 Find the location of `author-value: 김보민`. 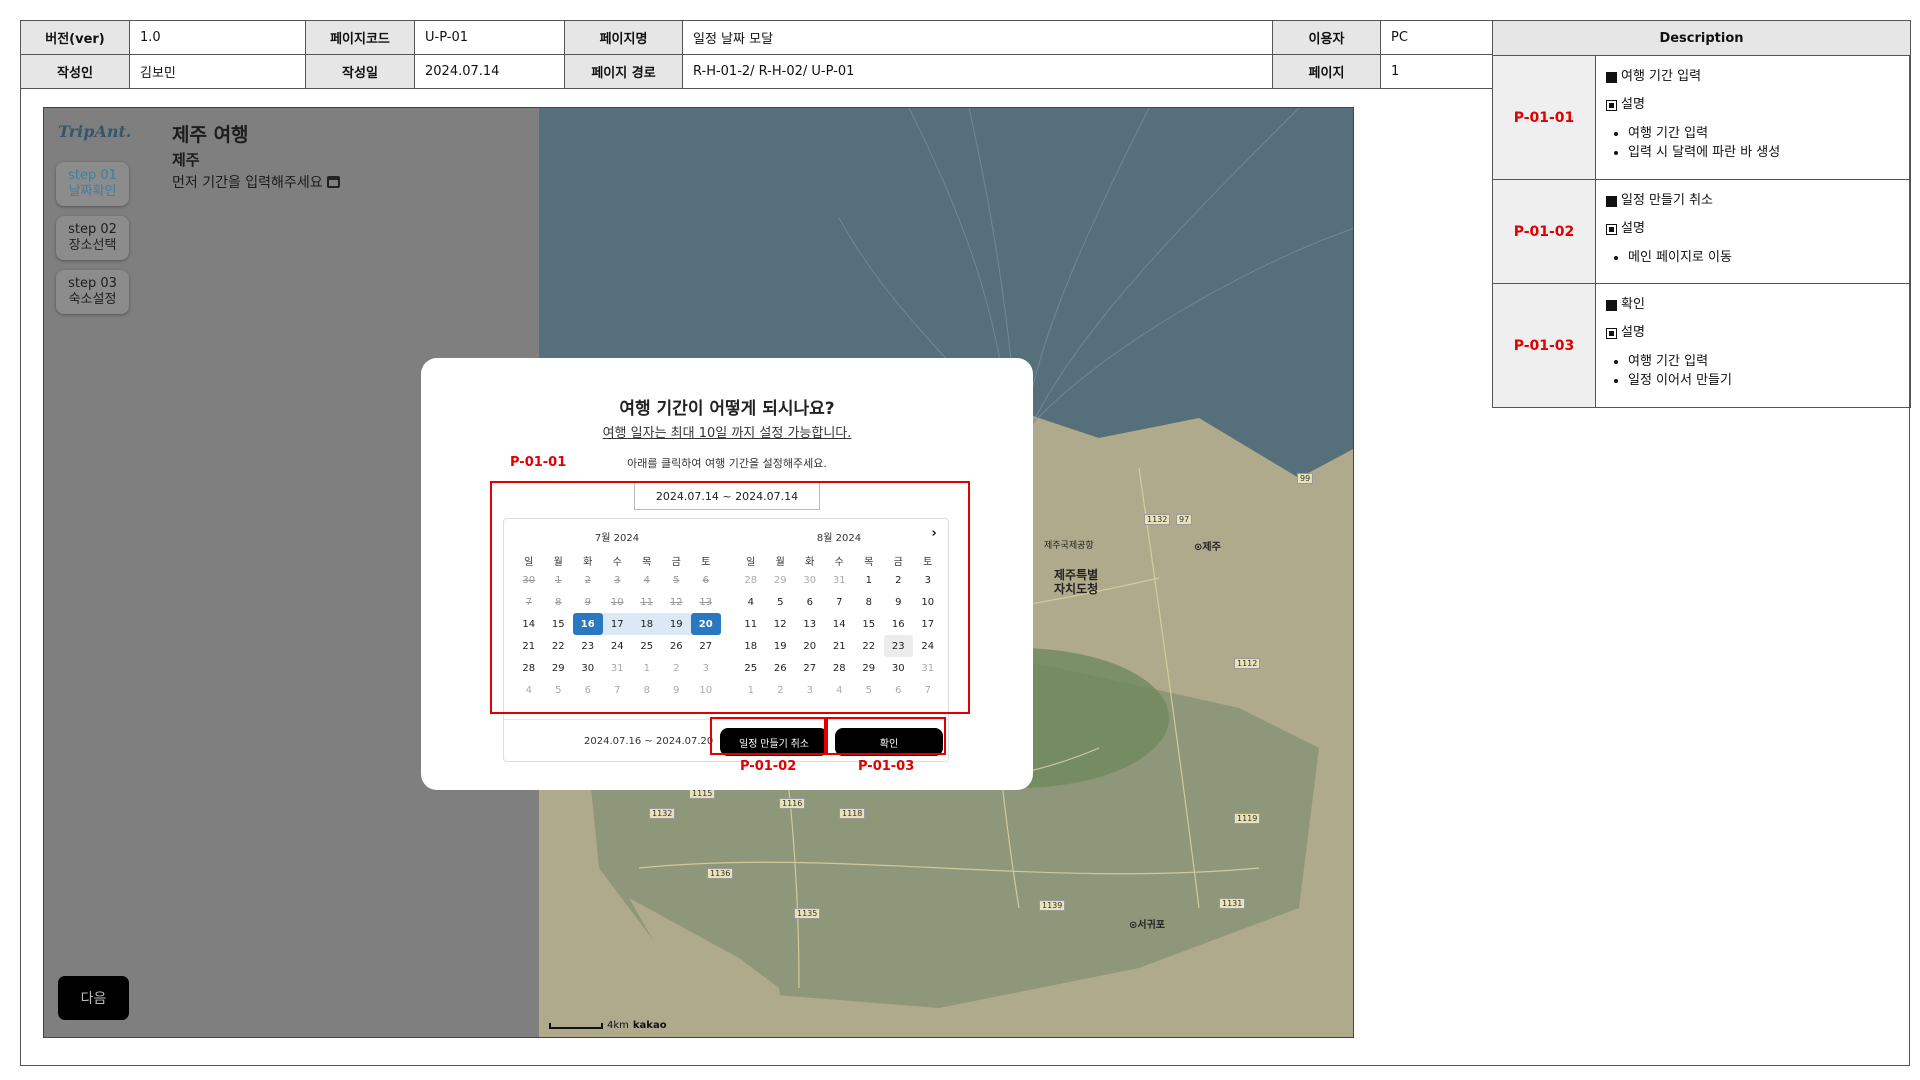

author-value: 김보민 is located at coordinates (217, 71).